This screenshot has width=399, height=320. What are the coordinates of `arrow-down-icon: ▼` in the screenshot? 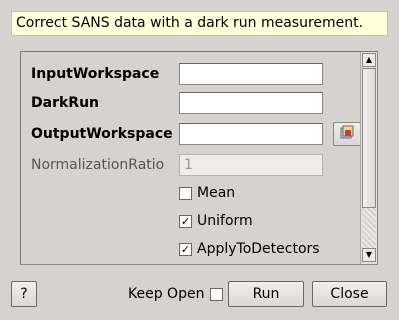 It's located at (369, 254).